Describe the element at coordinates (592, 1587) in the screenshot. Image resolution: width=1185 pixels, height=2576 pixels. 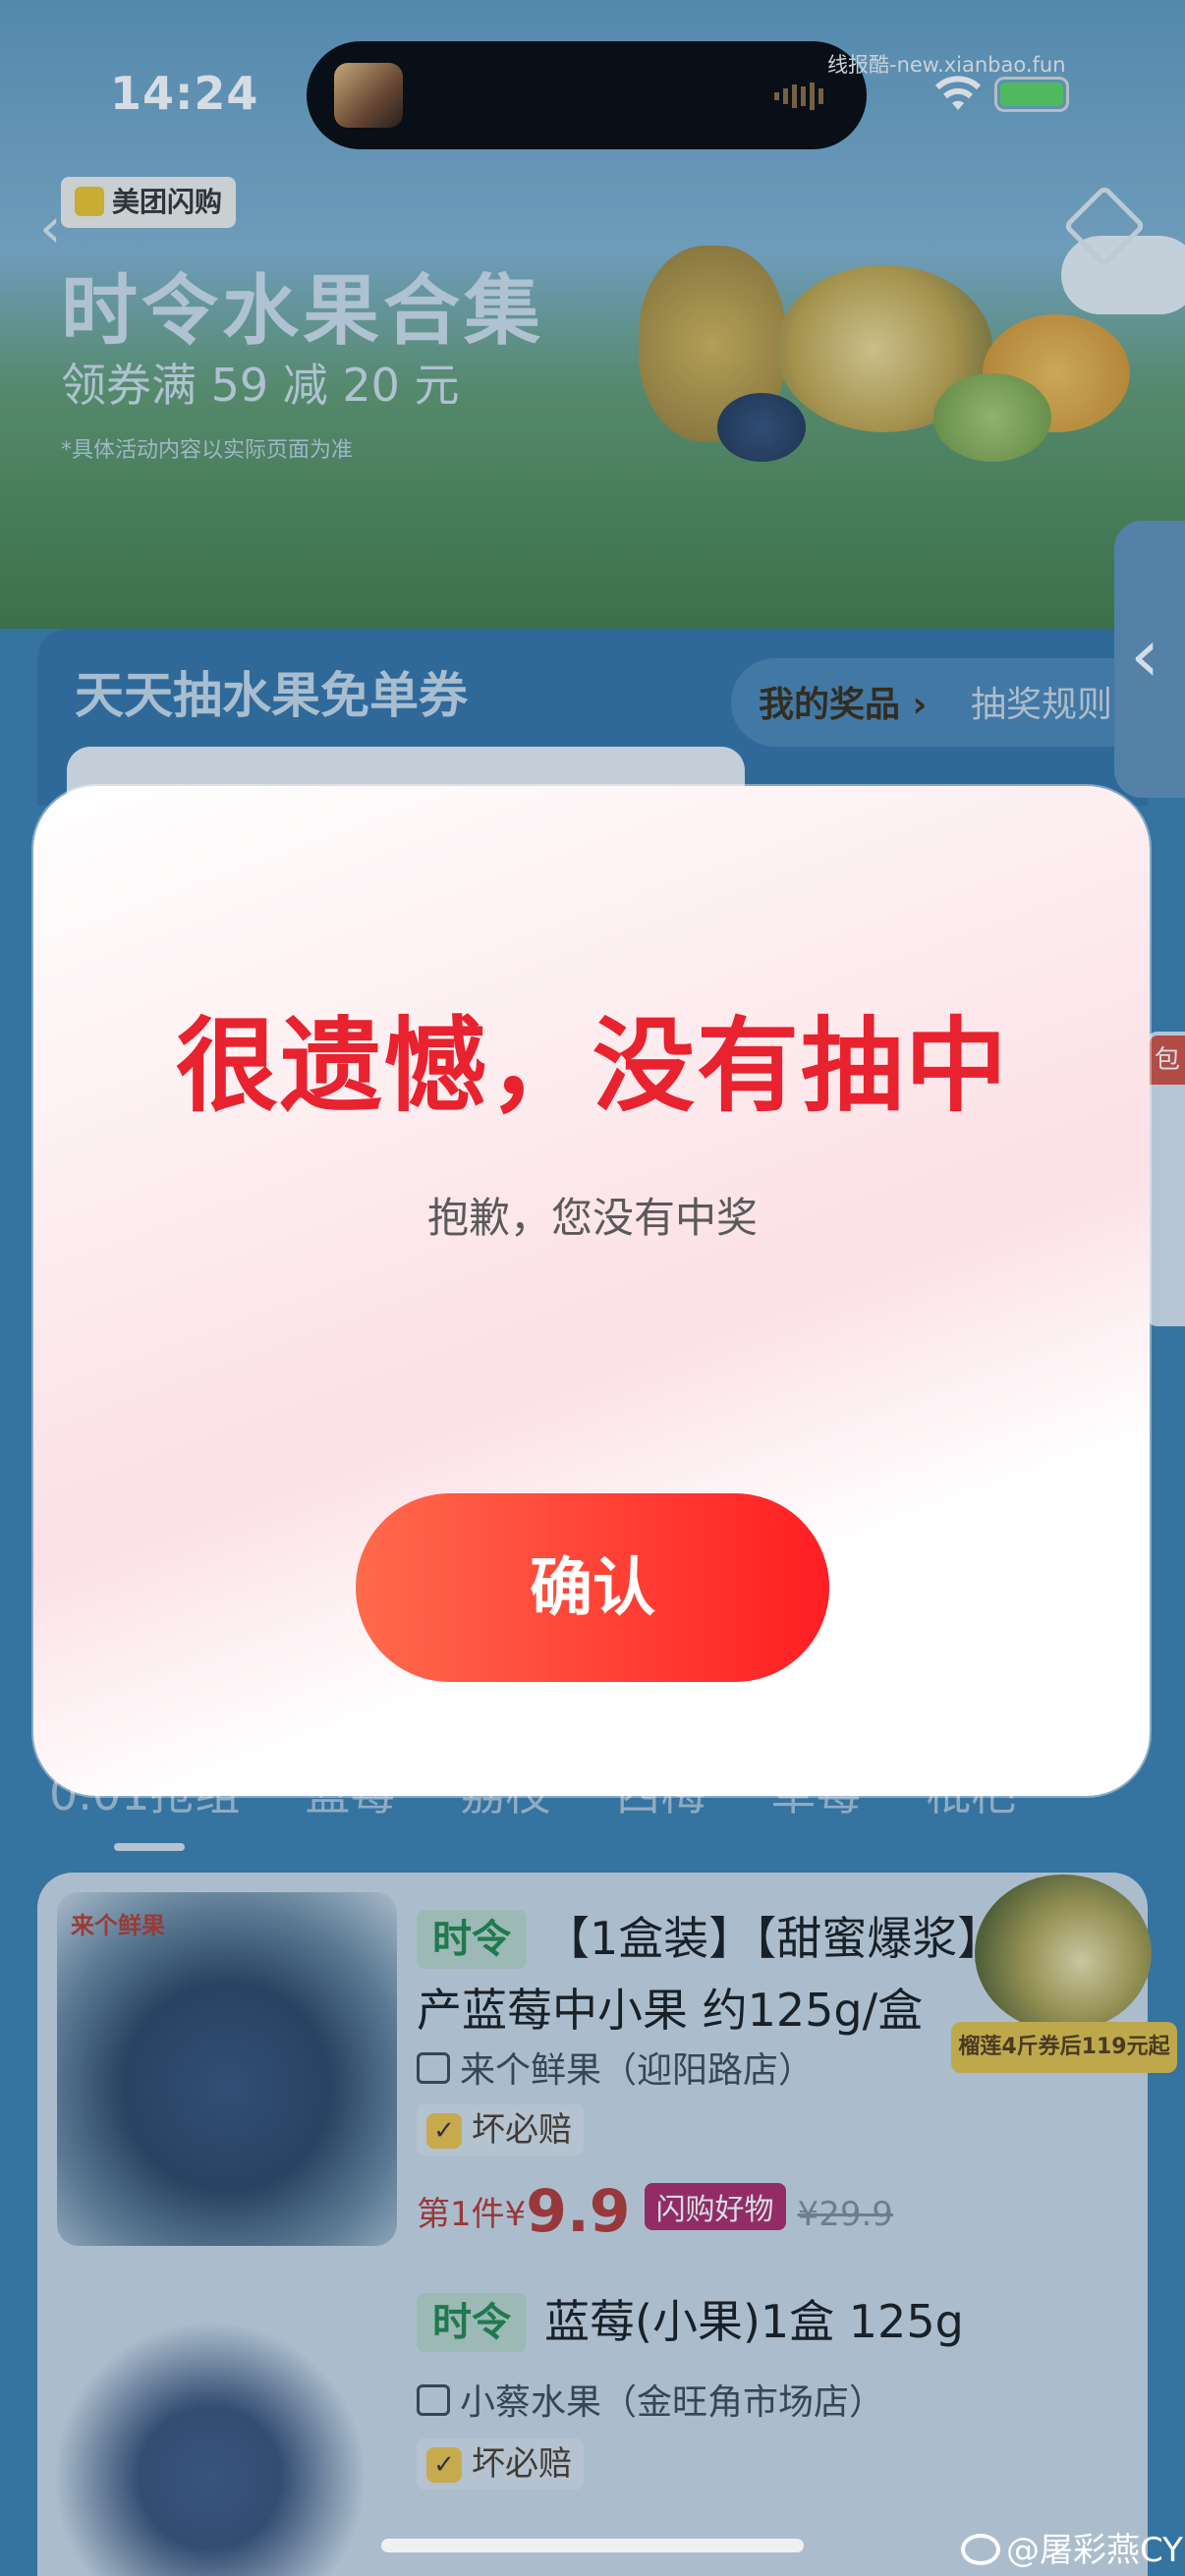
I see `confirm-button: 确认` at that location.